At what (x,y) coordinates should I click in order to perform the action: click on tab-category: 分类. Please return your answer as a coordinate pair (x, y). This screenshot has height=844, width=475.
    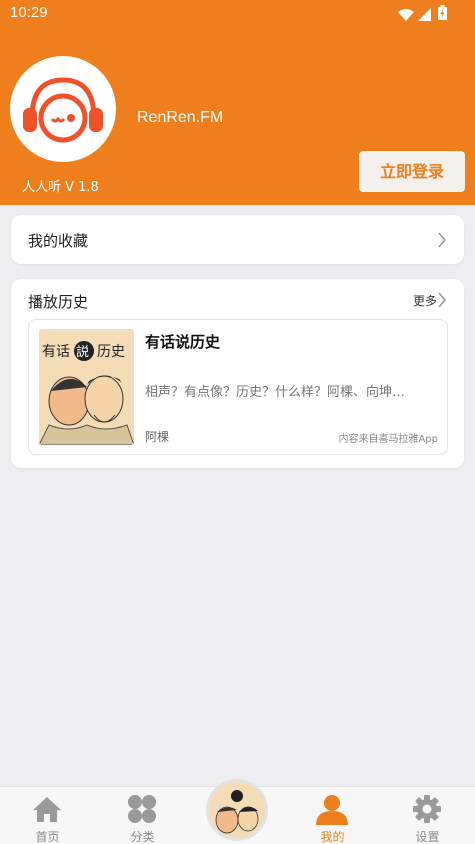
    Looking at the image, I should click on (142, 815).